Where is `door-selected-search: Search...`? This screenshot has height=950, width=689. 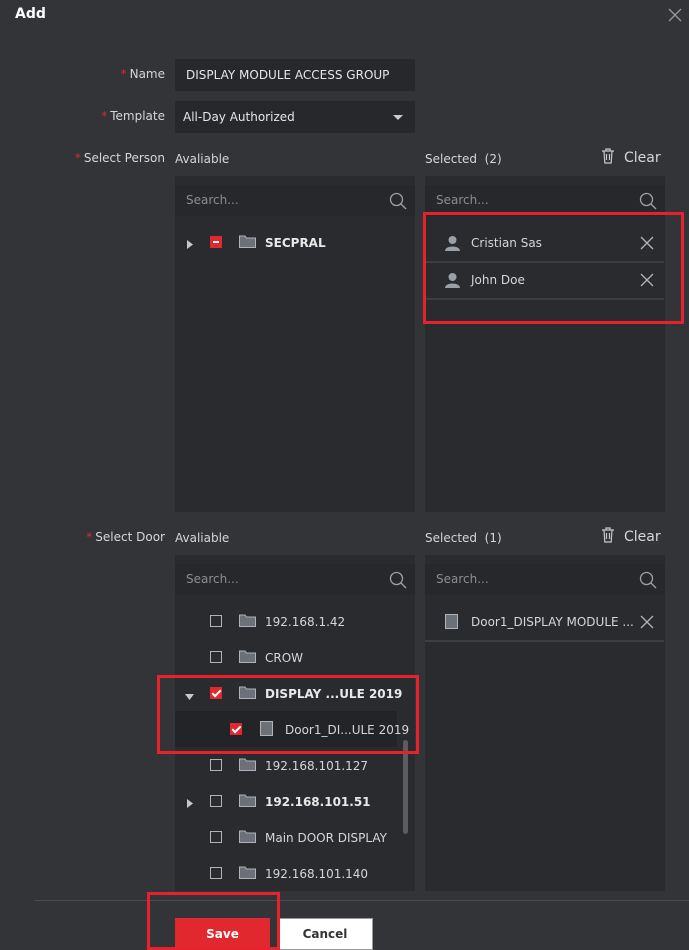
door-selected-search: Search... is located at coordinates (545, 579).